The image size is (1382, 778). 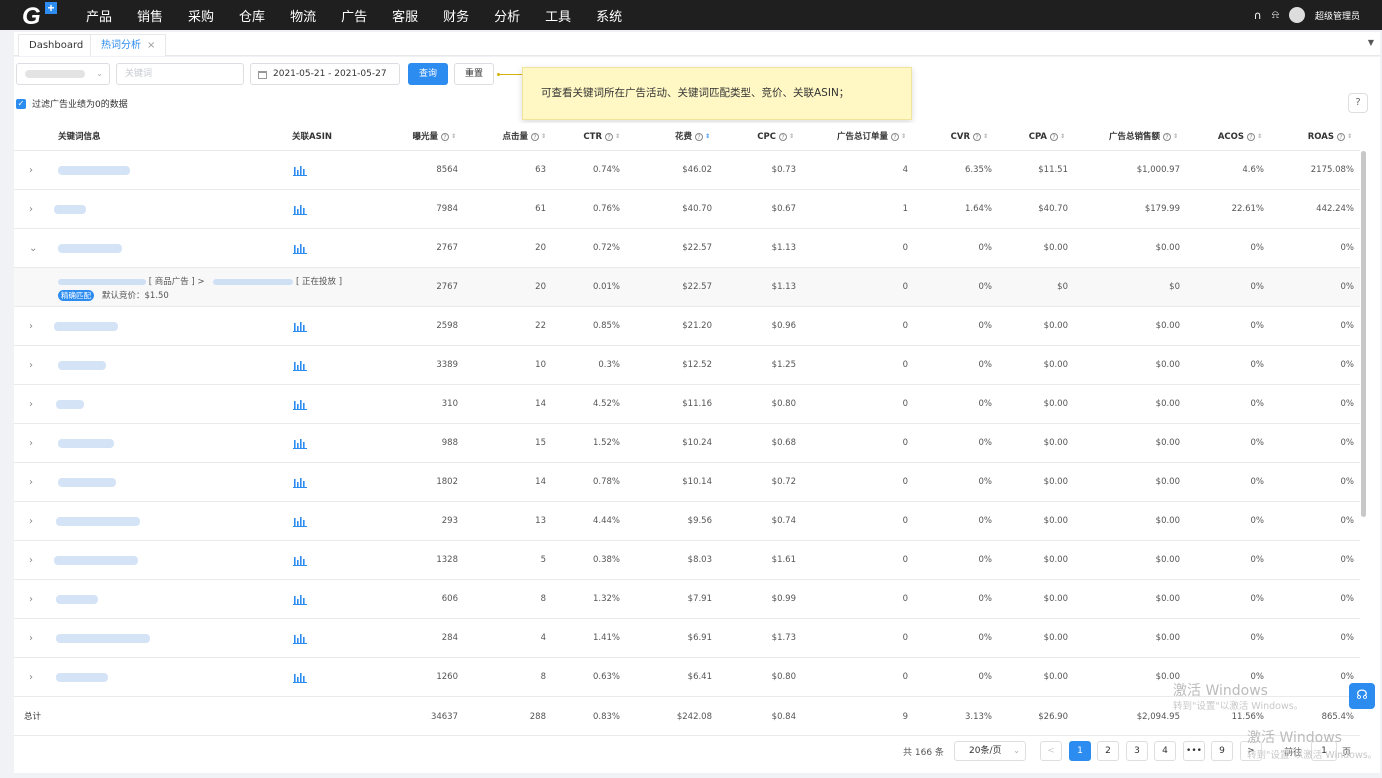 I want to click on menu-item-ads: 广告, so click(x=354, y=15).